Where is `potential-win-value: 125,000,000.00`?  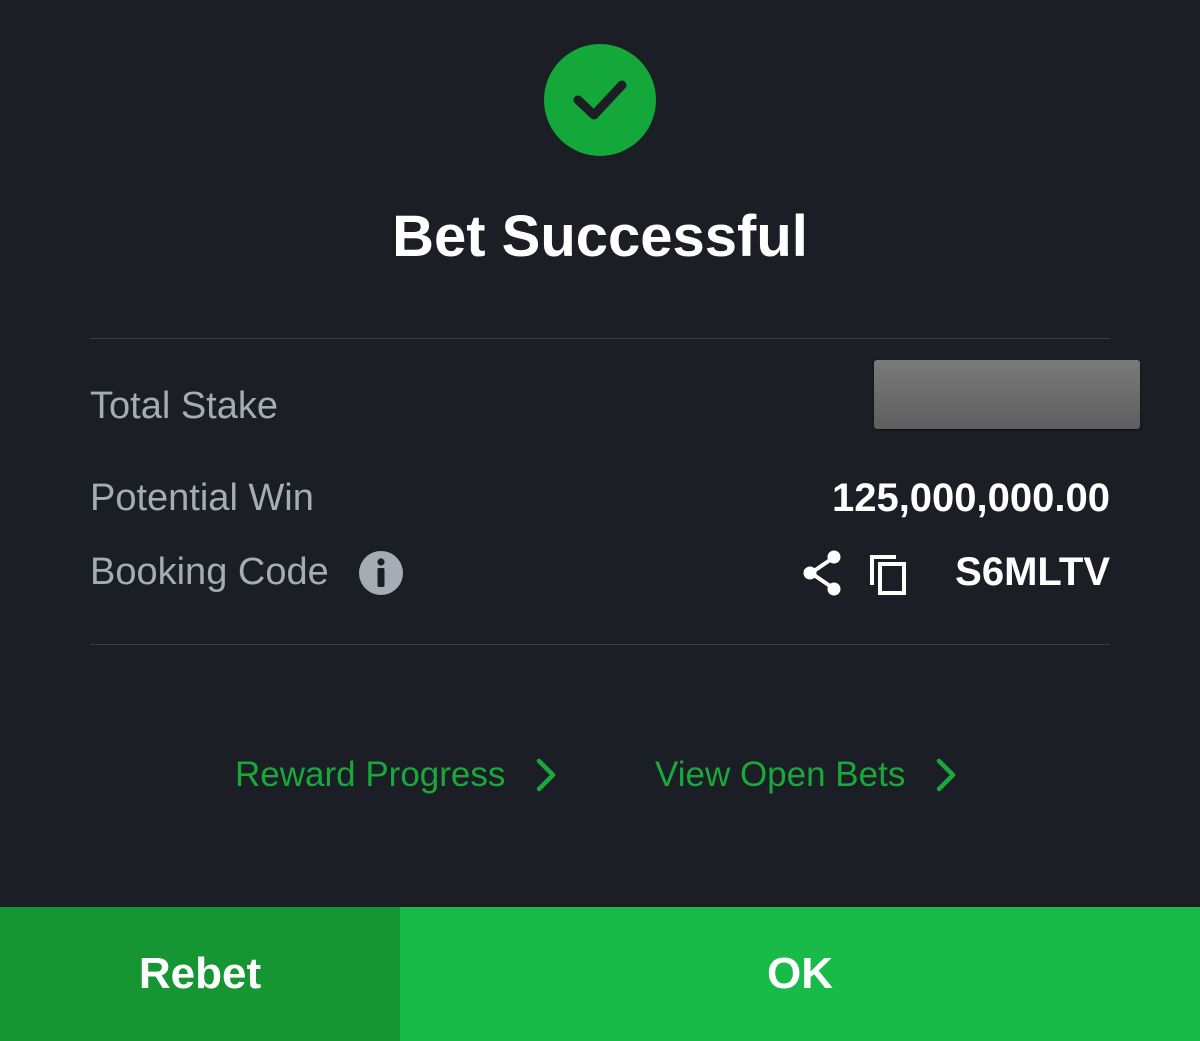
potential-win-value: 125,000,000.00 is located at coordinates (970, 498).